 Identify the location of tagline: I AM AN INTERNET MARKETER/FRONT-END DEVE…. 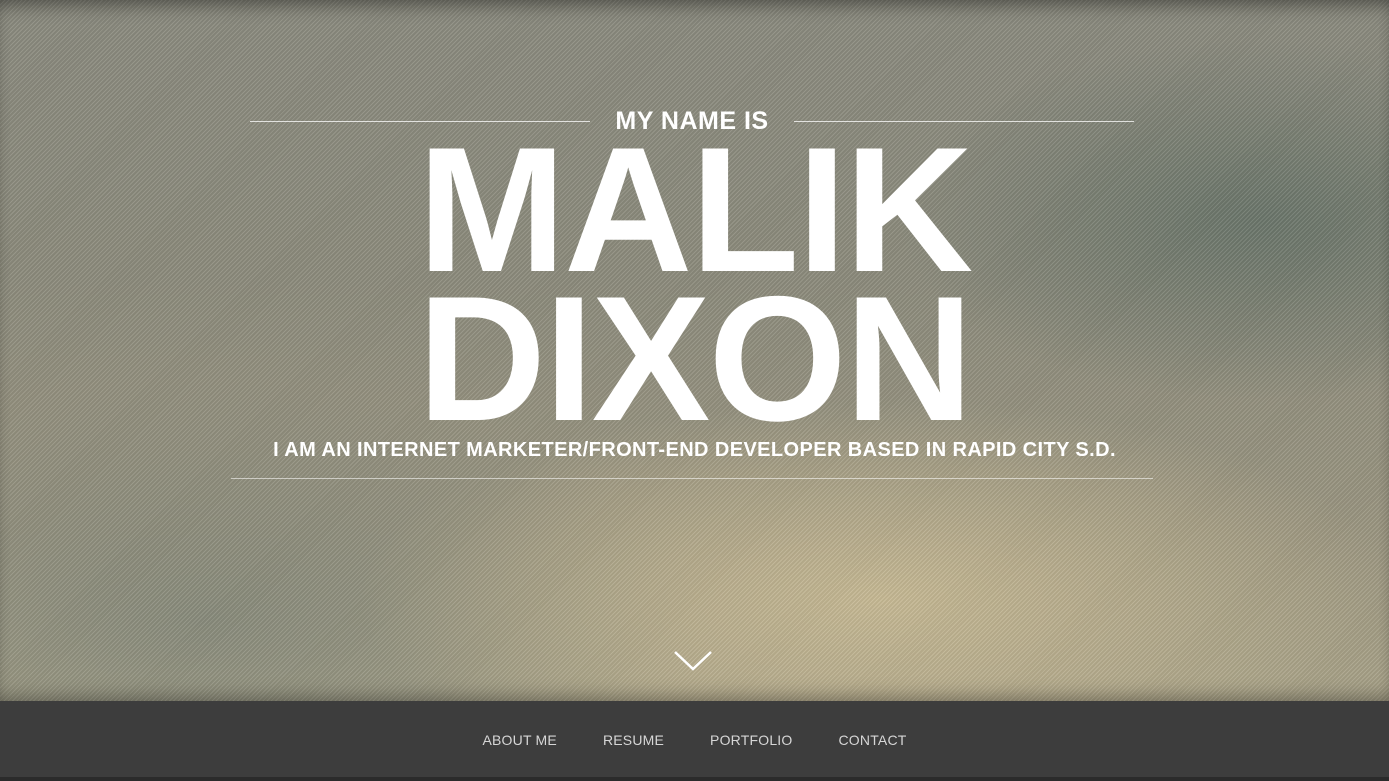
(694, 450).